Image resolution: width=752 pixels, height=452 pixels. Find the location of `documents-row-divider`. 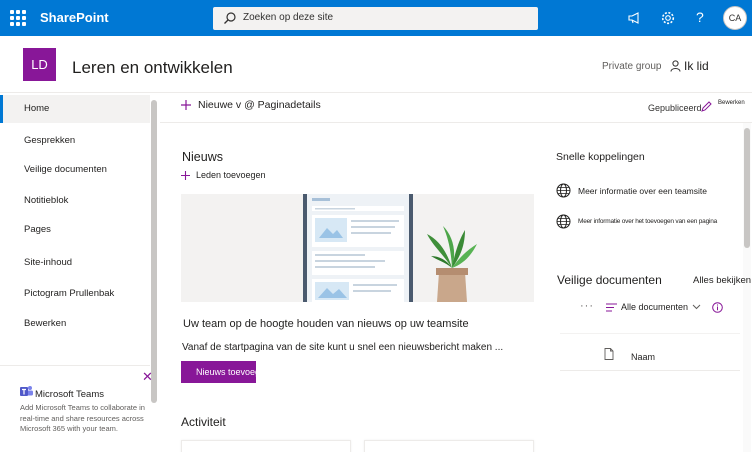

documents-row-divider is located at coordinates (650, 370).